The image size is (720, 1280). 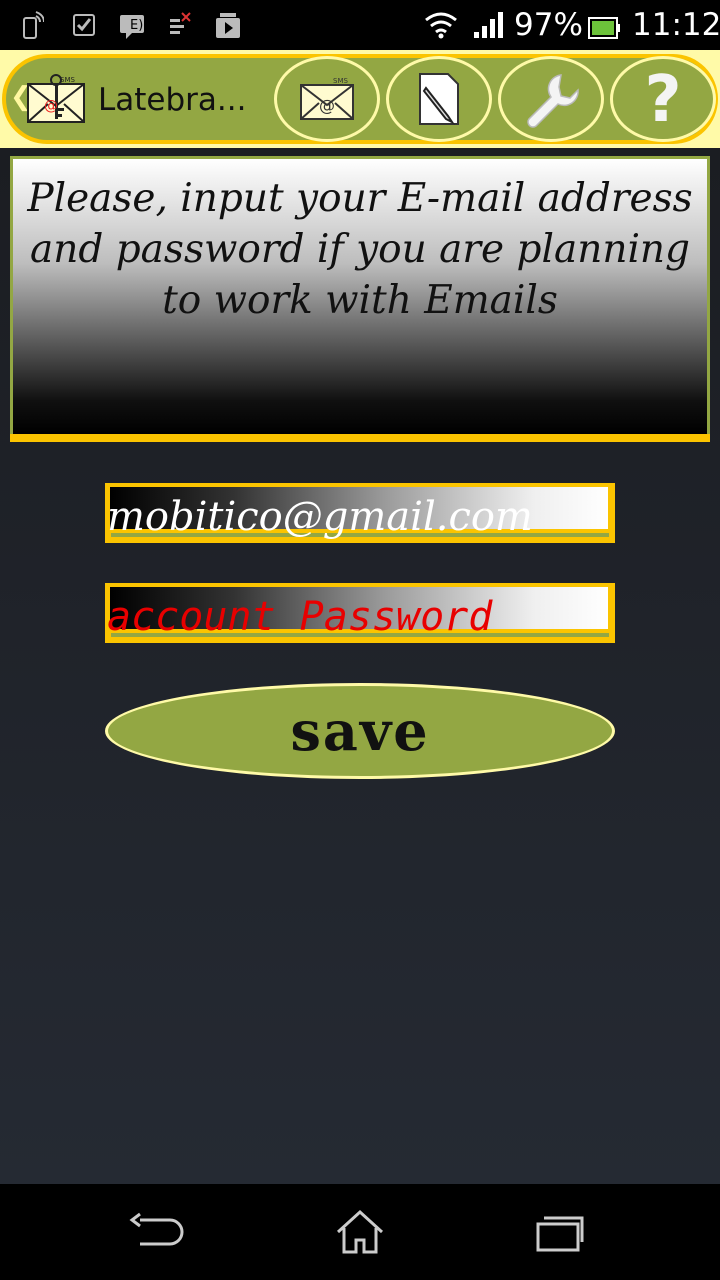 I want to click on save-label: save, so click(x=360, y=731).